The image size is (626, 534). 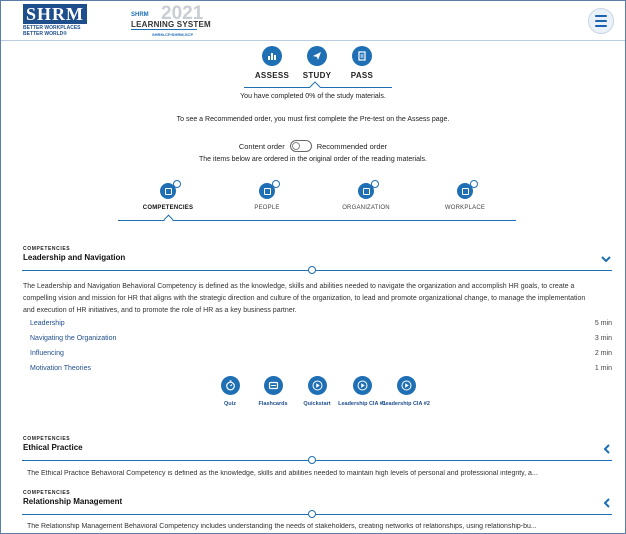 I want to click on order-toggle-row: Content order Recommended order, so click(x=313, y=146).